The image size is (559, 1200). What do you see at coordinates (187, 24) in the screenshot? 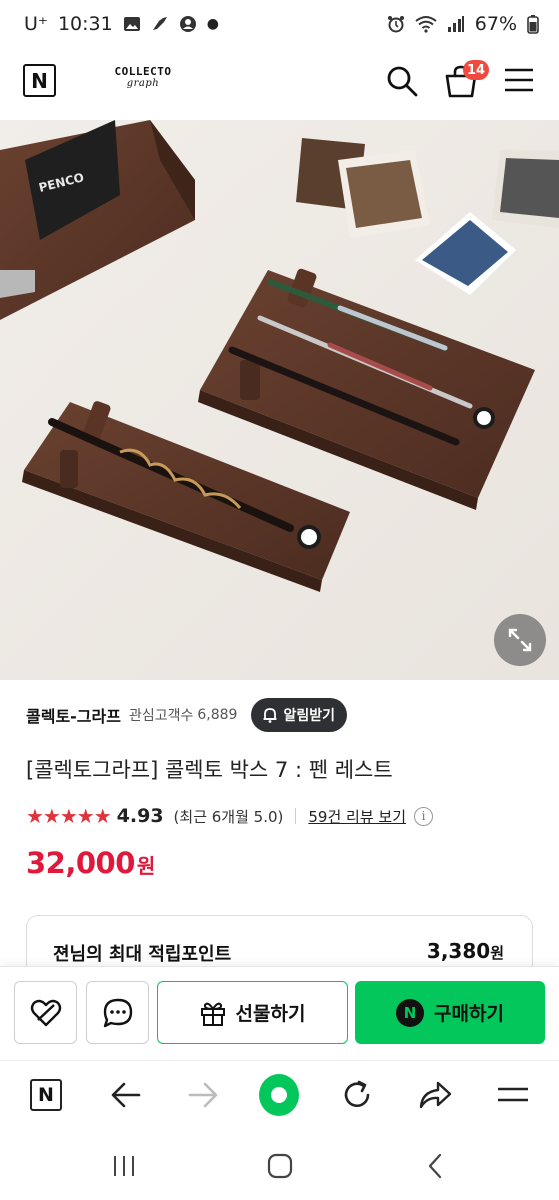
I see `account-icon` at bounding box center [187, 24].